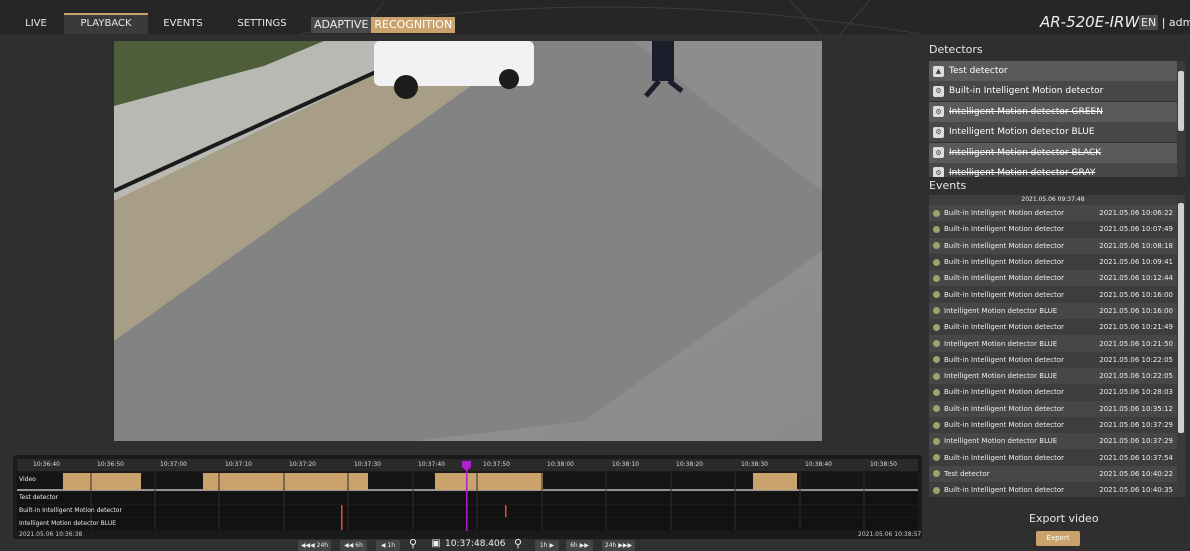 The image size is (1190, 551). I want to click on detector-item-green: ⚙ Intelligent Motion detector GREEN, so click(1053, 111).